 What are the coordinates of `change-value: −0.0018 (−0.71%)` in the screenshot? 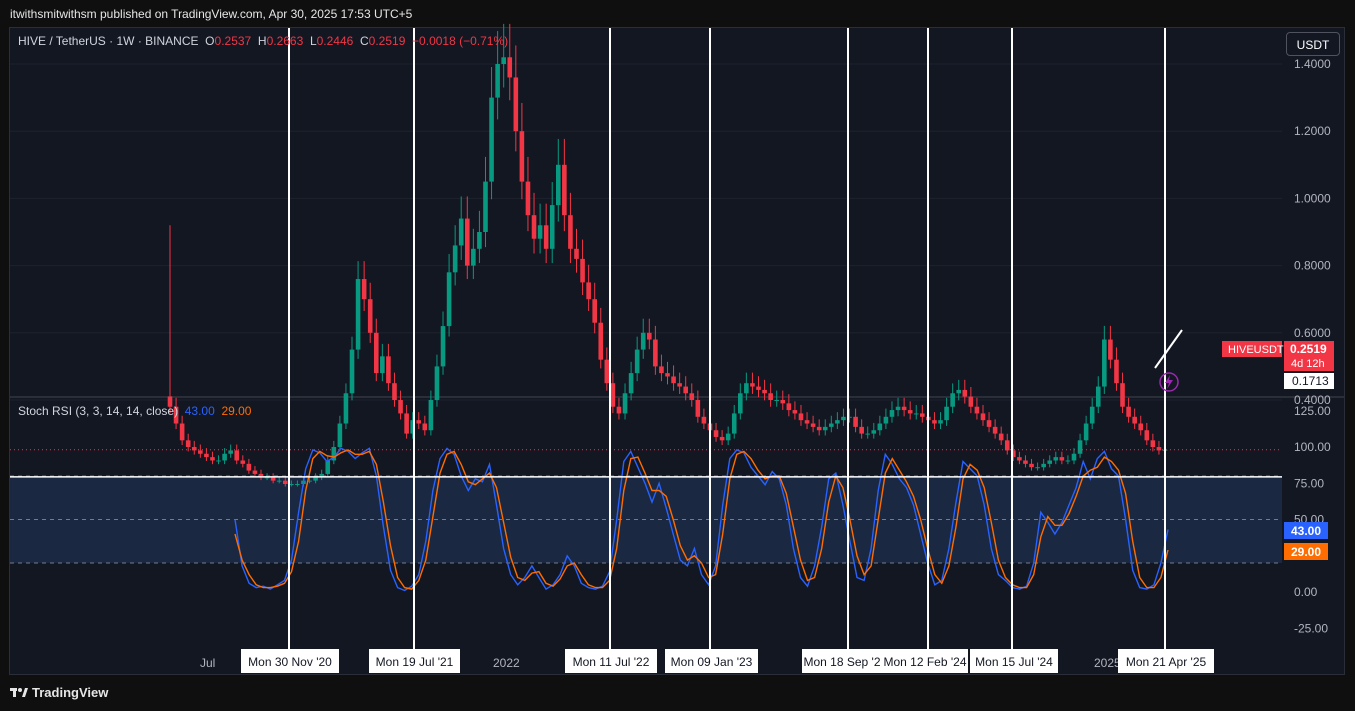 It's located at (460, 41).